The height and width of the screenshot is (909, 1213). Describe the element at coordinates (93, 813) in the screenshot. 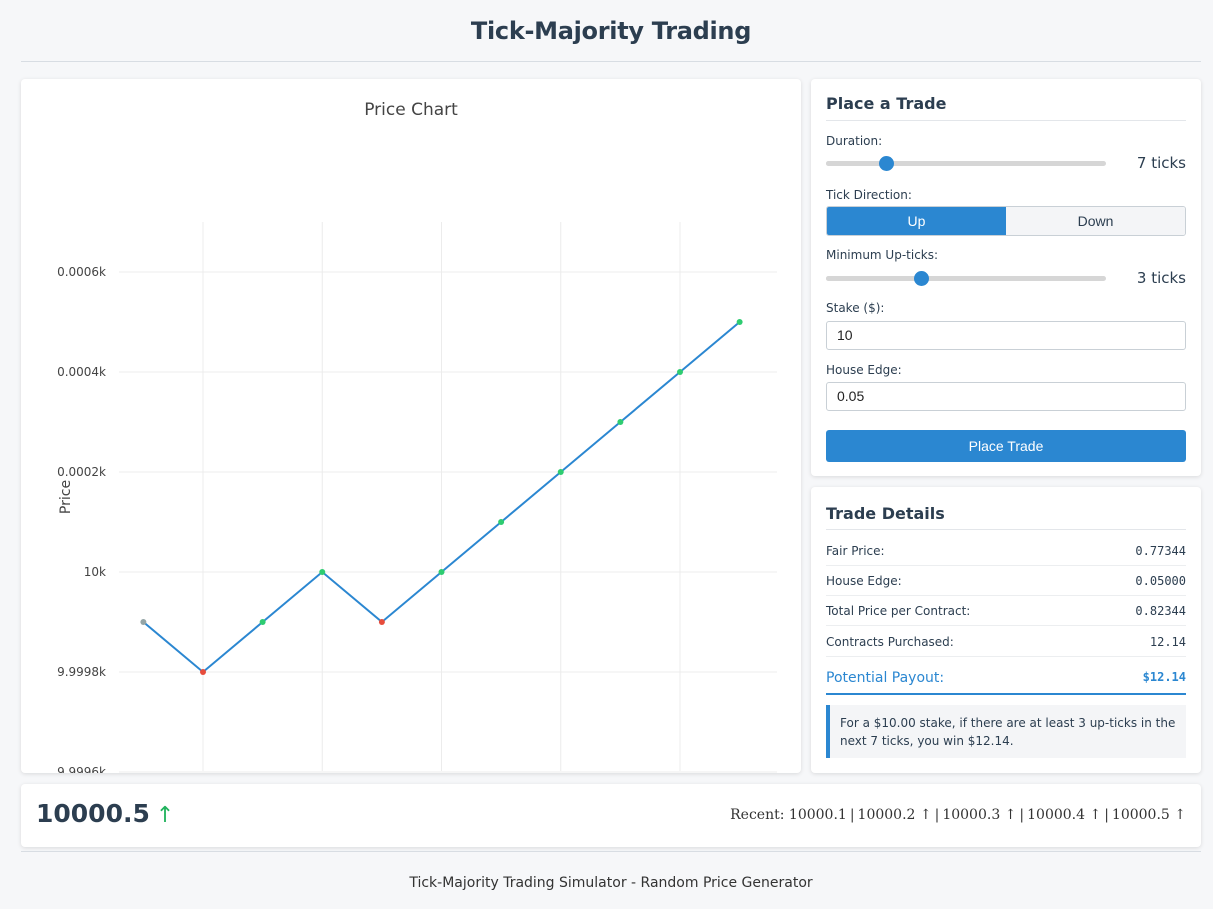

I see `current-price-value: 10000.5` at that location.